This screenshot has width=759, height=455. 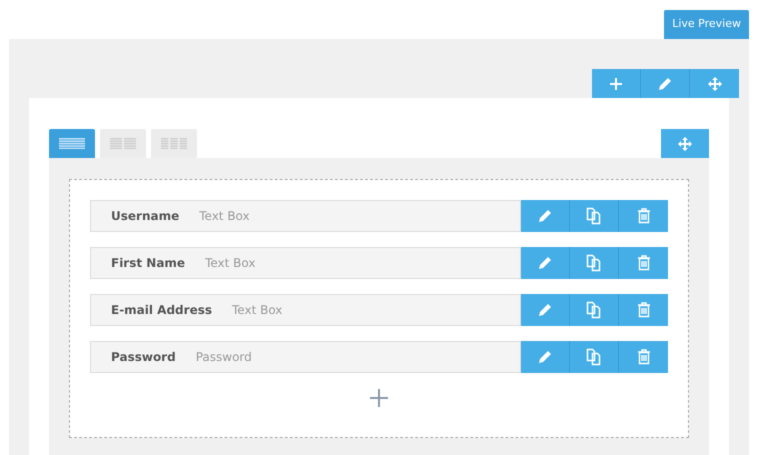 I want to click on field-label: E-mail Address, so click(x=161, y=310).